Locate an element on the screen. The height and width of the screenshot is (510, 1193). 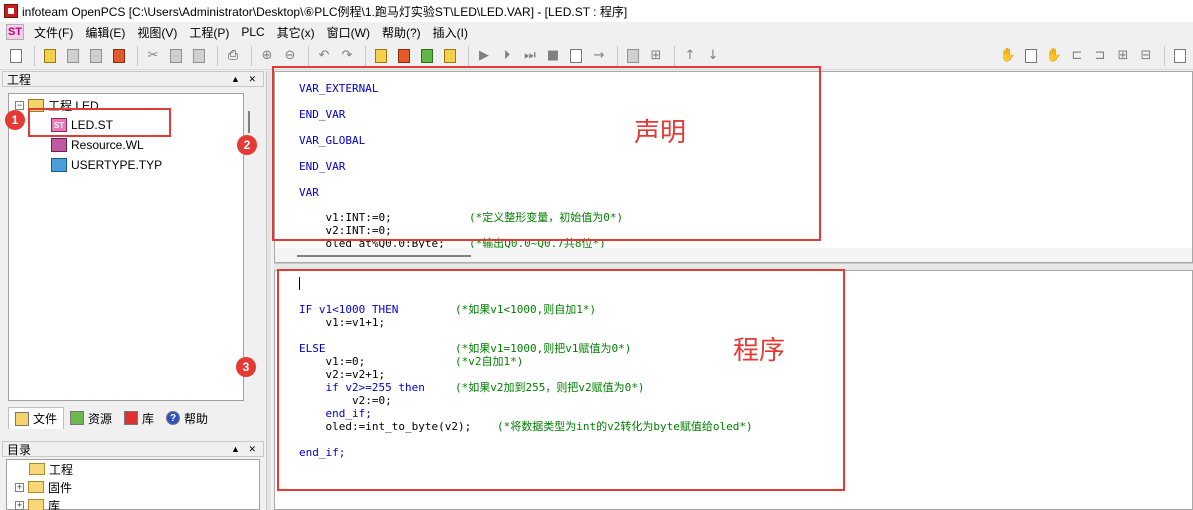
new-doc-icon is located at coordinates (16, 56).